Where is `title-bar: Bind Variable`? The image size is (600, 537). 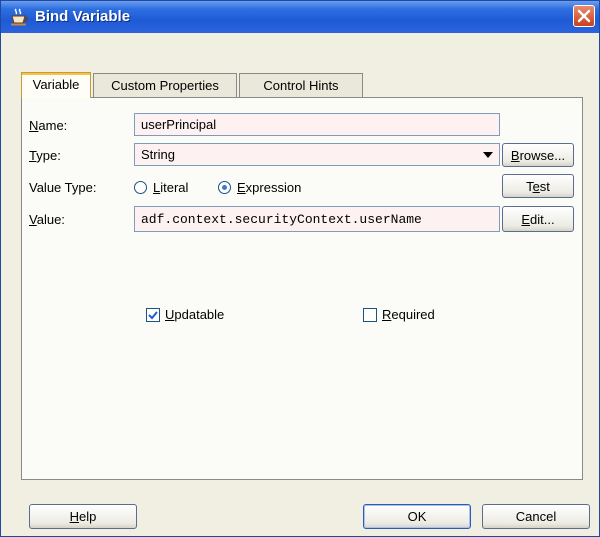
title-bar: Bind Variable is located at coordinates (300, 17).